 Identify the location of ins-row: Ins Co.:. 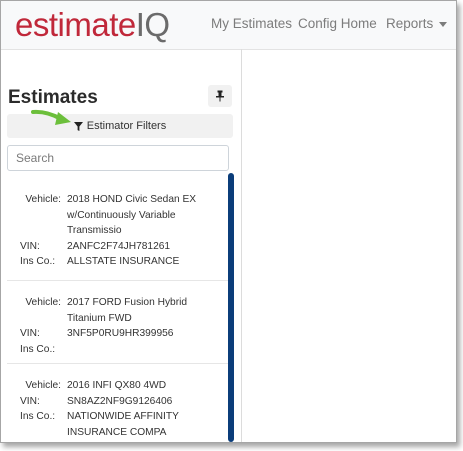
(118, 350).